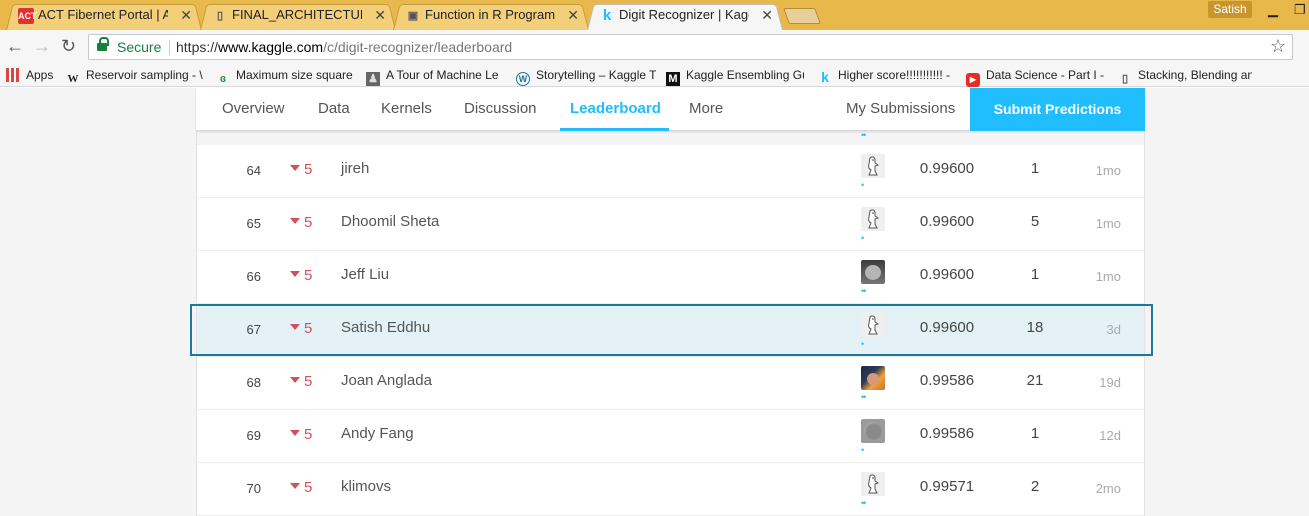  Describe the element at coordinates (294, 75) in the screenshot. I see `bookmark-label: Maximum size square` at that location.